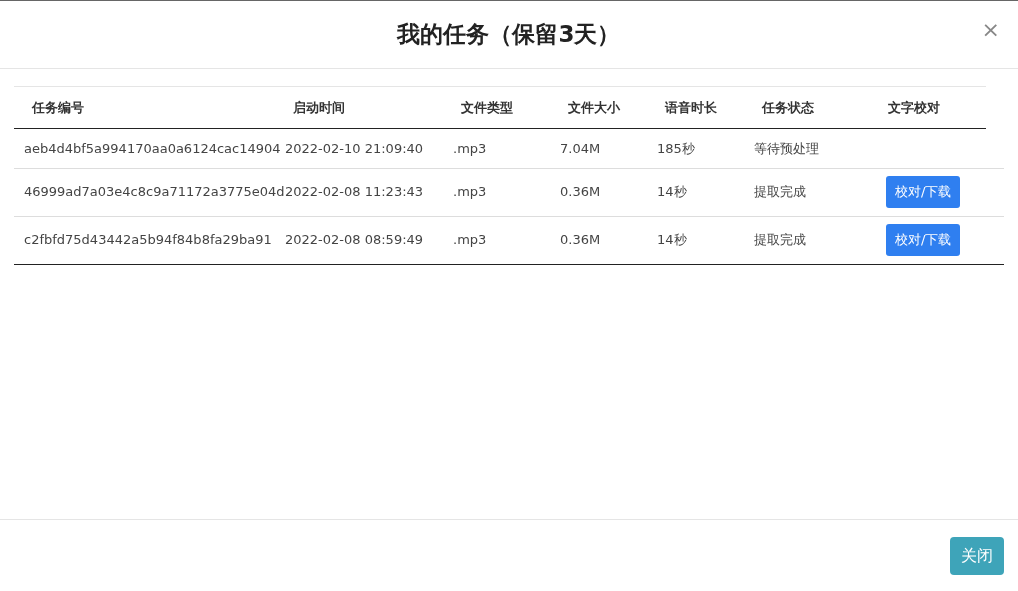 Image resolution: width=1018 pixels, height=591 pixels. Describe the element at coordinates (144, 107) in the screenshot. I see `column-header: 任务编号` at that location.